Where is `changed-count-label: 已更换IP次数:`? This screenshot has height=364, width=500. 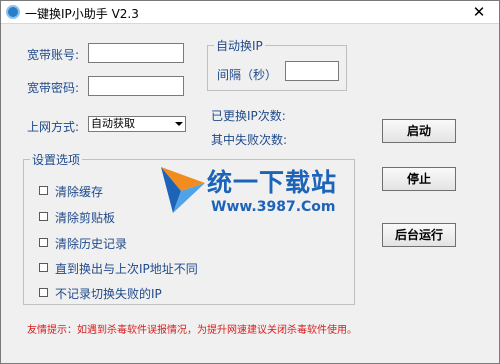
changed-count-label: 已更换IP次数: is located at coordinates (248, 116).